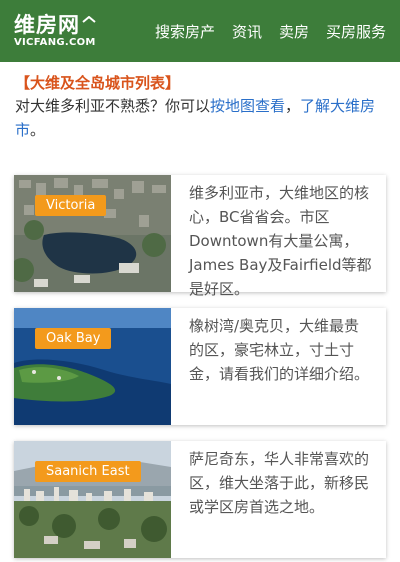 The image size is (400, 562). I want to click on nav-sell: 卖房, so click(294, 31).